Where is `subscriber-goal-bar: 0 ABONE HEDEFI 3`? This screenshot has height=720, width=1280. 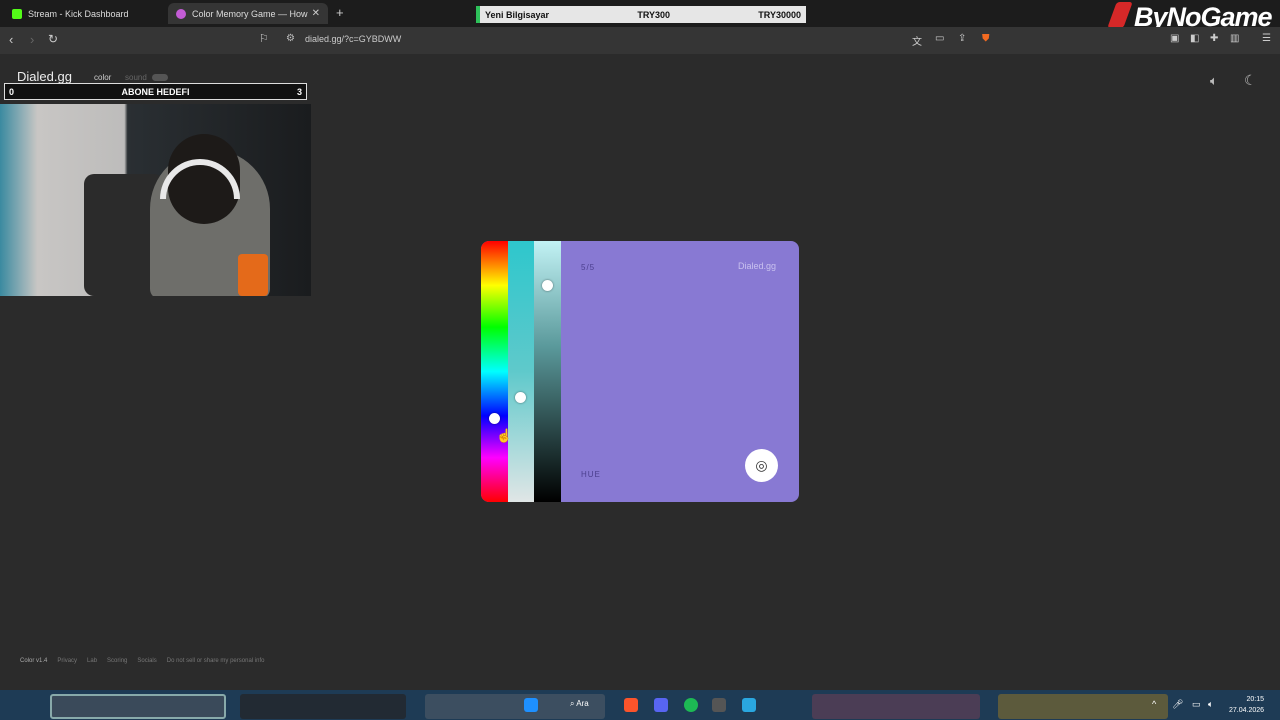 subscriber-goal-bar: 0 ABONE HEDEFI 3 is located at coordinates (155, 91).